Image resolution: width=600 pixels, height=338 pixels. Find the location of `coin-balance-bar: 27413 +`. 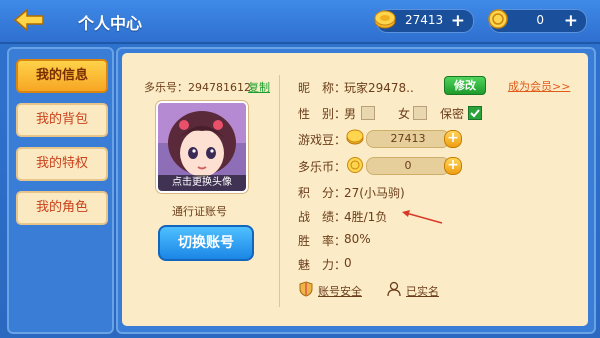

coin-balance-bar: 27413 + is located at coordinates (424, 21).